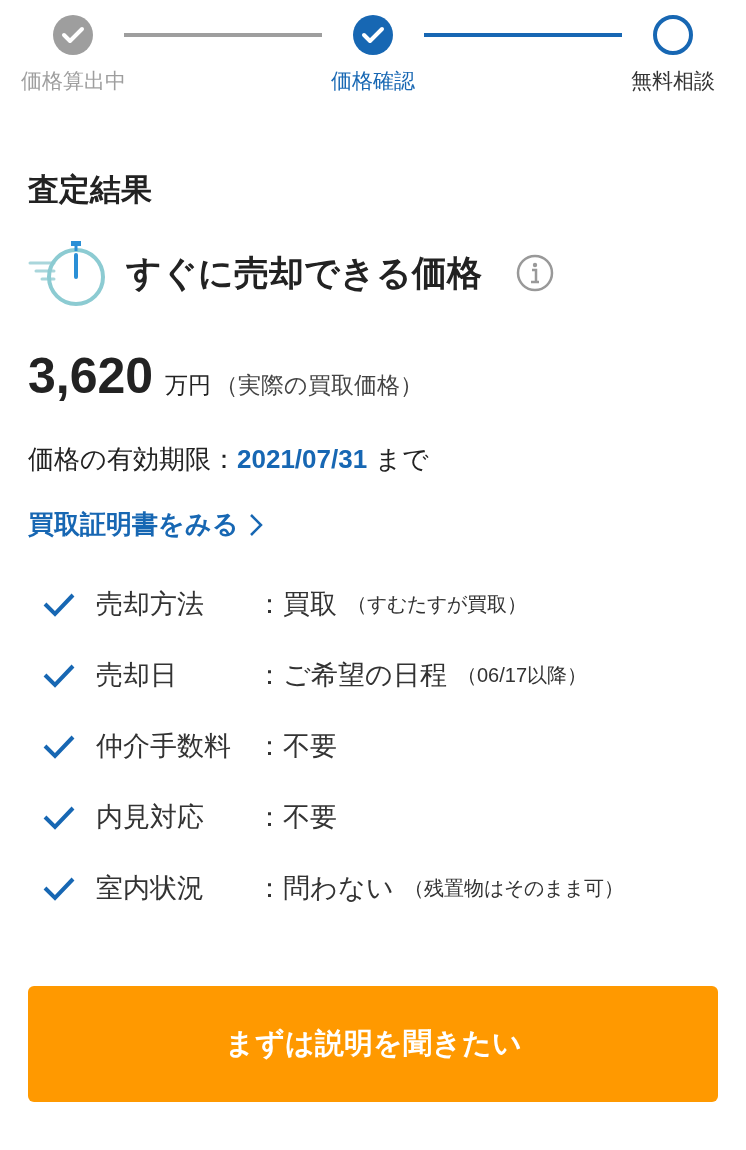 The width and height of the screenshot is (746, 1150). Describe the element at coordinates (365, 675) in the screenshot. I see `condition-value: ご希望の日程` at that location.